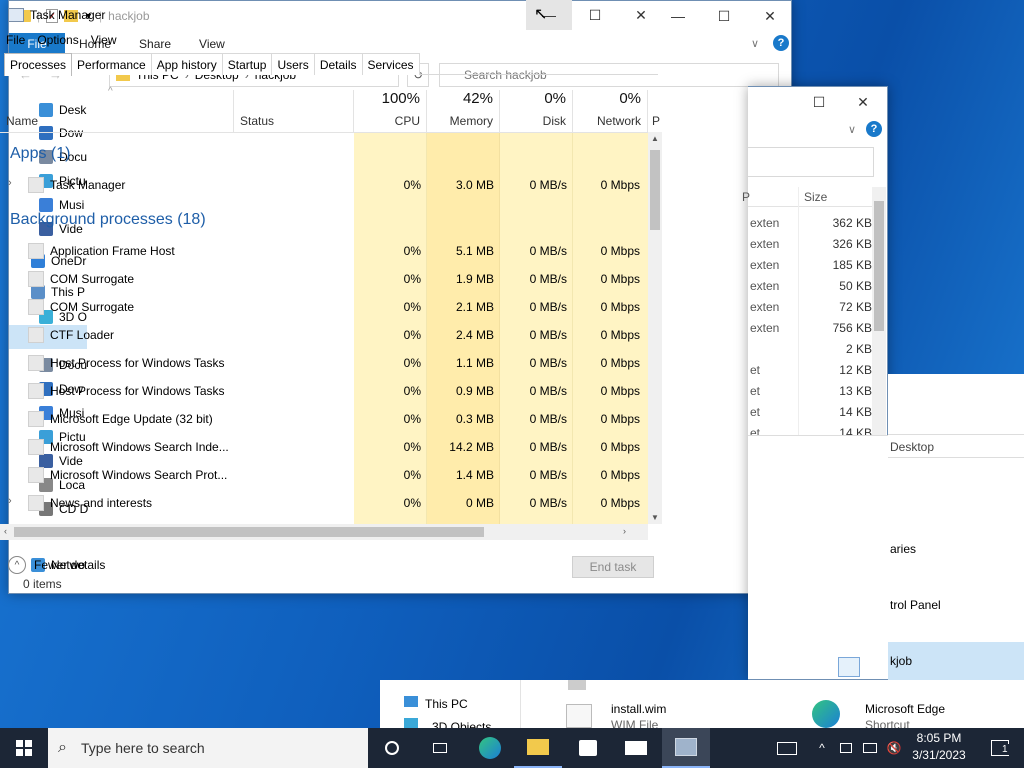 This screenshot has height=768, width=1024. What do you see at coordinates (787, 748) in the screenshot?
I see `keyboard-icon` at bounding box center [787, 748].